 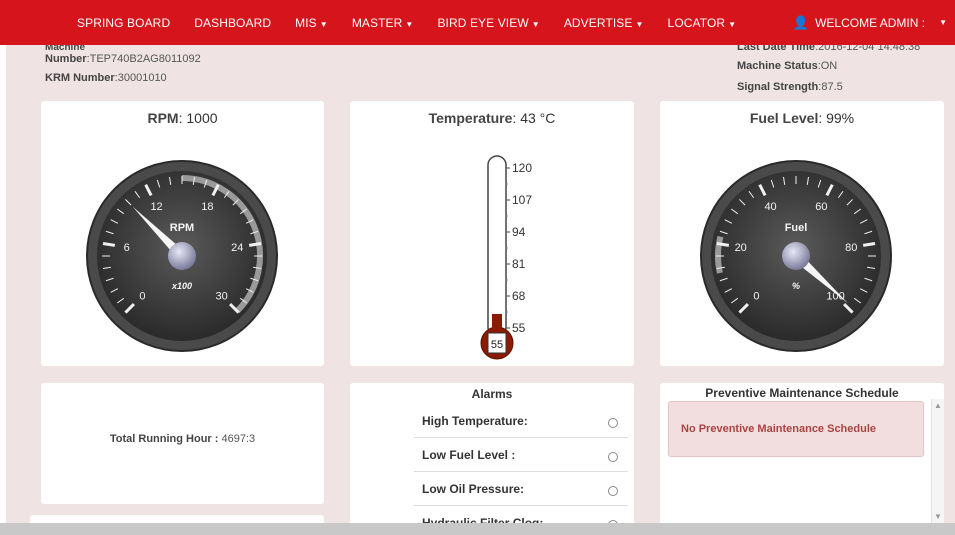 I want to click on krm-number: KRM Number:30001010, so click(x=106, y=78).